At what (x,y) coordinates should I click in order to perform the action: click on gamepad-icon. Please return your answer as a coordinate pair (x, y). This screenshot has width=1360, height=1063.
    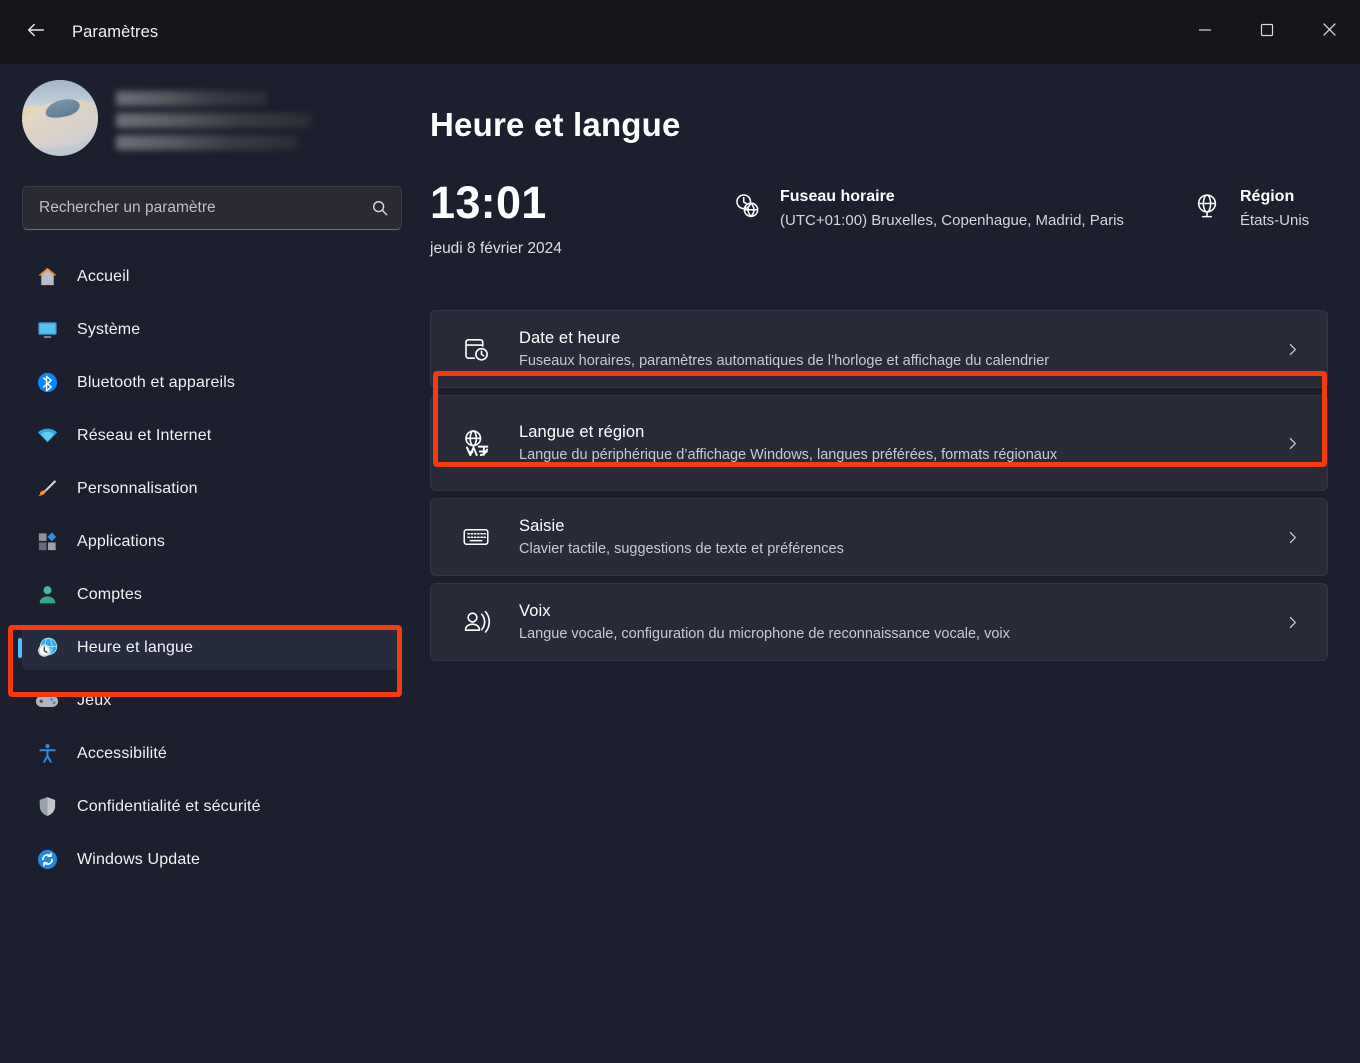
    Looking at the image, I should click on (47, 701).